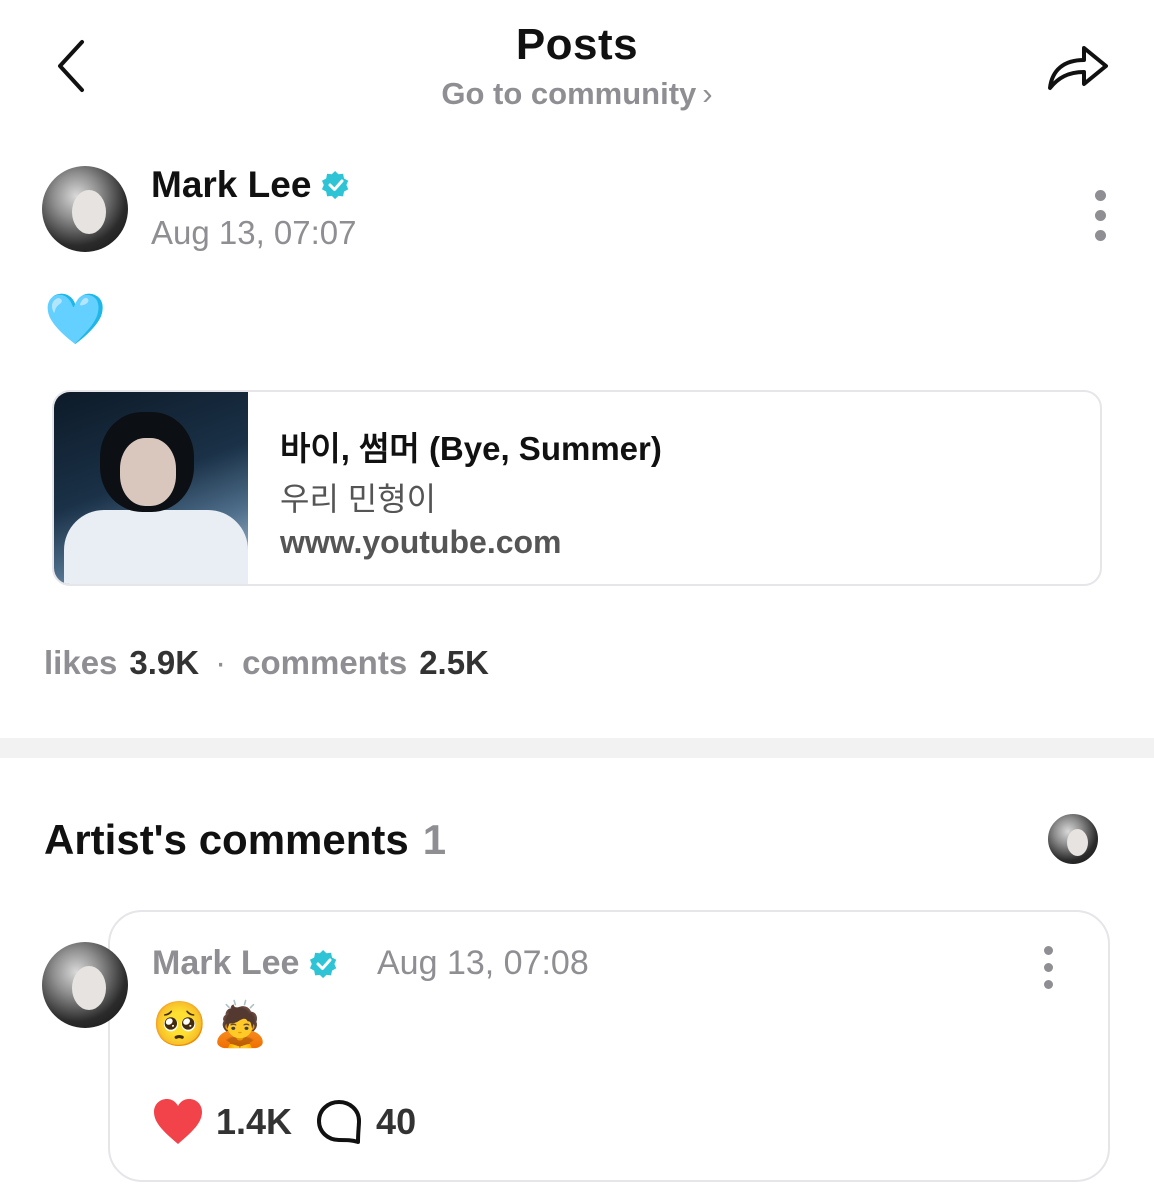 The height and width of the screenshot is (1200, 1154). Describe the element at coordinates (396, 1121) in the screenshot. I see `comment-reply-count: 40` at that location.